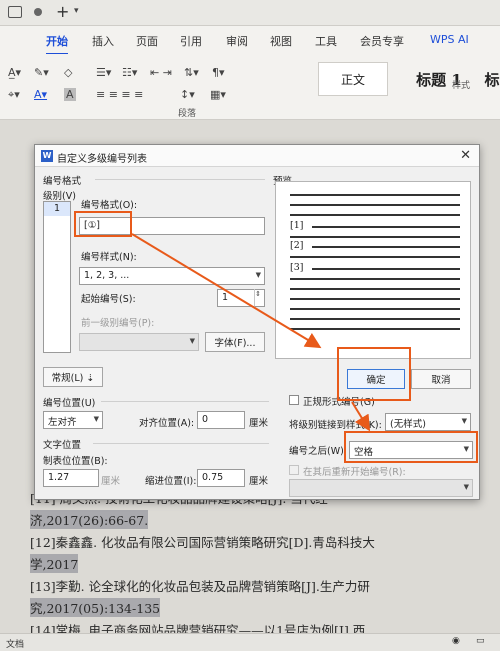 Image resolution: width=500 pixels, height=651 pixels. What do you see at coordinates (294, 400) in the screenshot?
I see `legal-numbering-checkbox` at bounding box center [294, 400].